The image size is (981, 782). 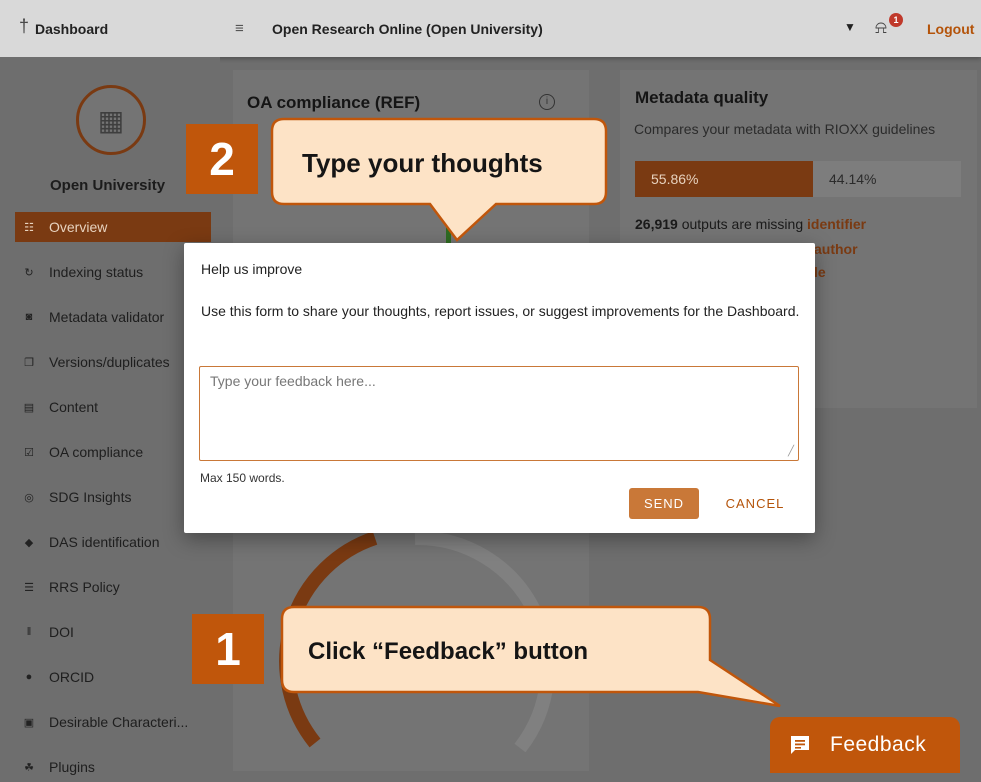 What do you see at coordinates (950, 29) in the screenshot?
I see `logout-button: Logout` at bounding box center [950, 29].